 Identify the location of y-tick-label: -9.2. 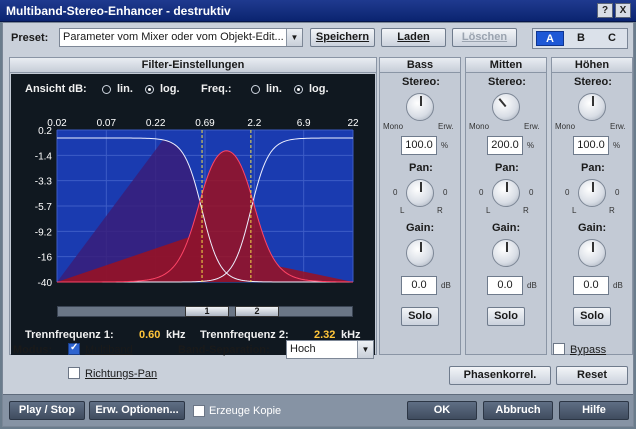
(44, 232).